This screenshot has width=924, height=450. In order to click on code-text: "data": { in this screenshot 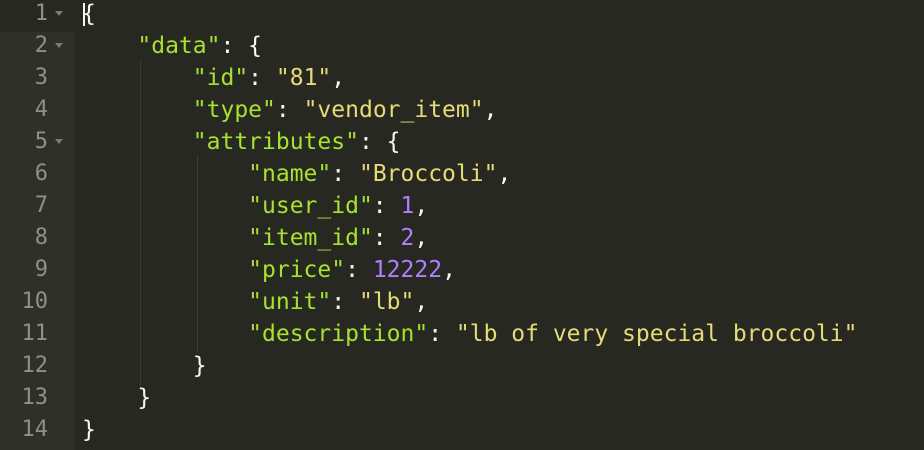, I will do `click(172, 48)`.